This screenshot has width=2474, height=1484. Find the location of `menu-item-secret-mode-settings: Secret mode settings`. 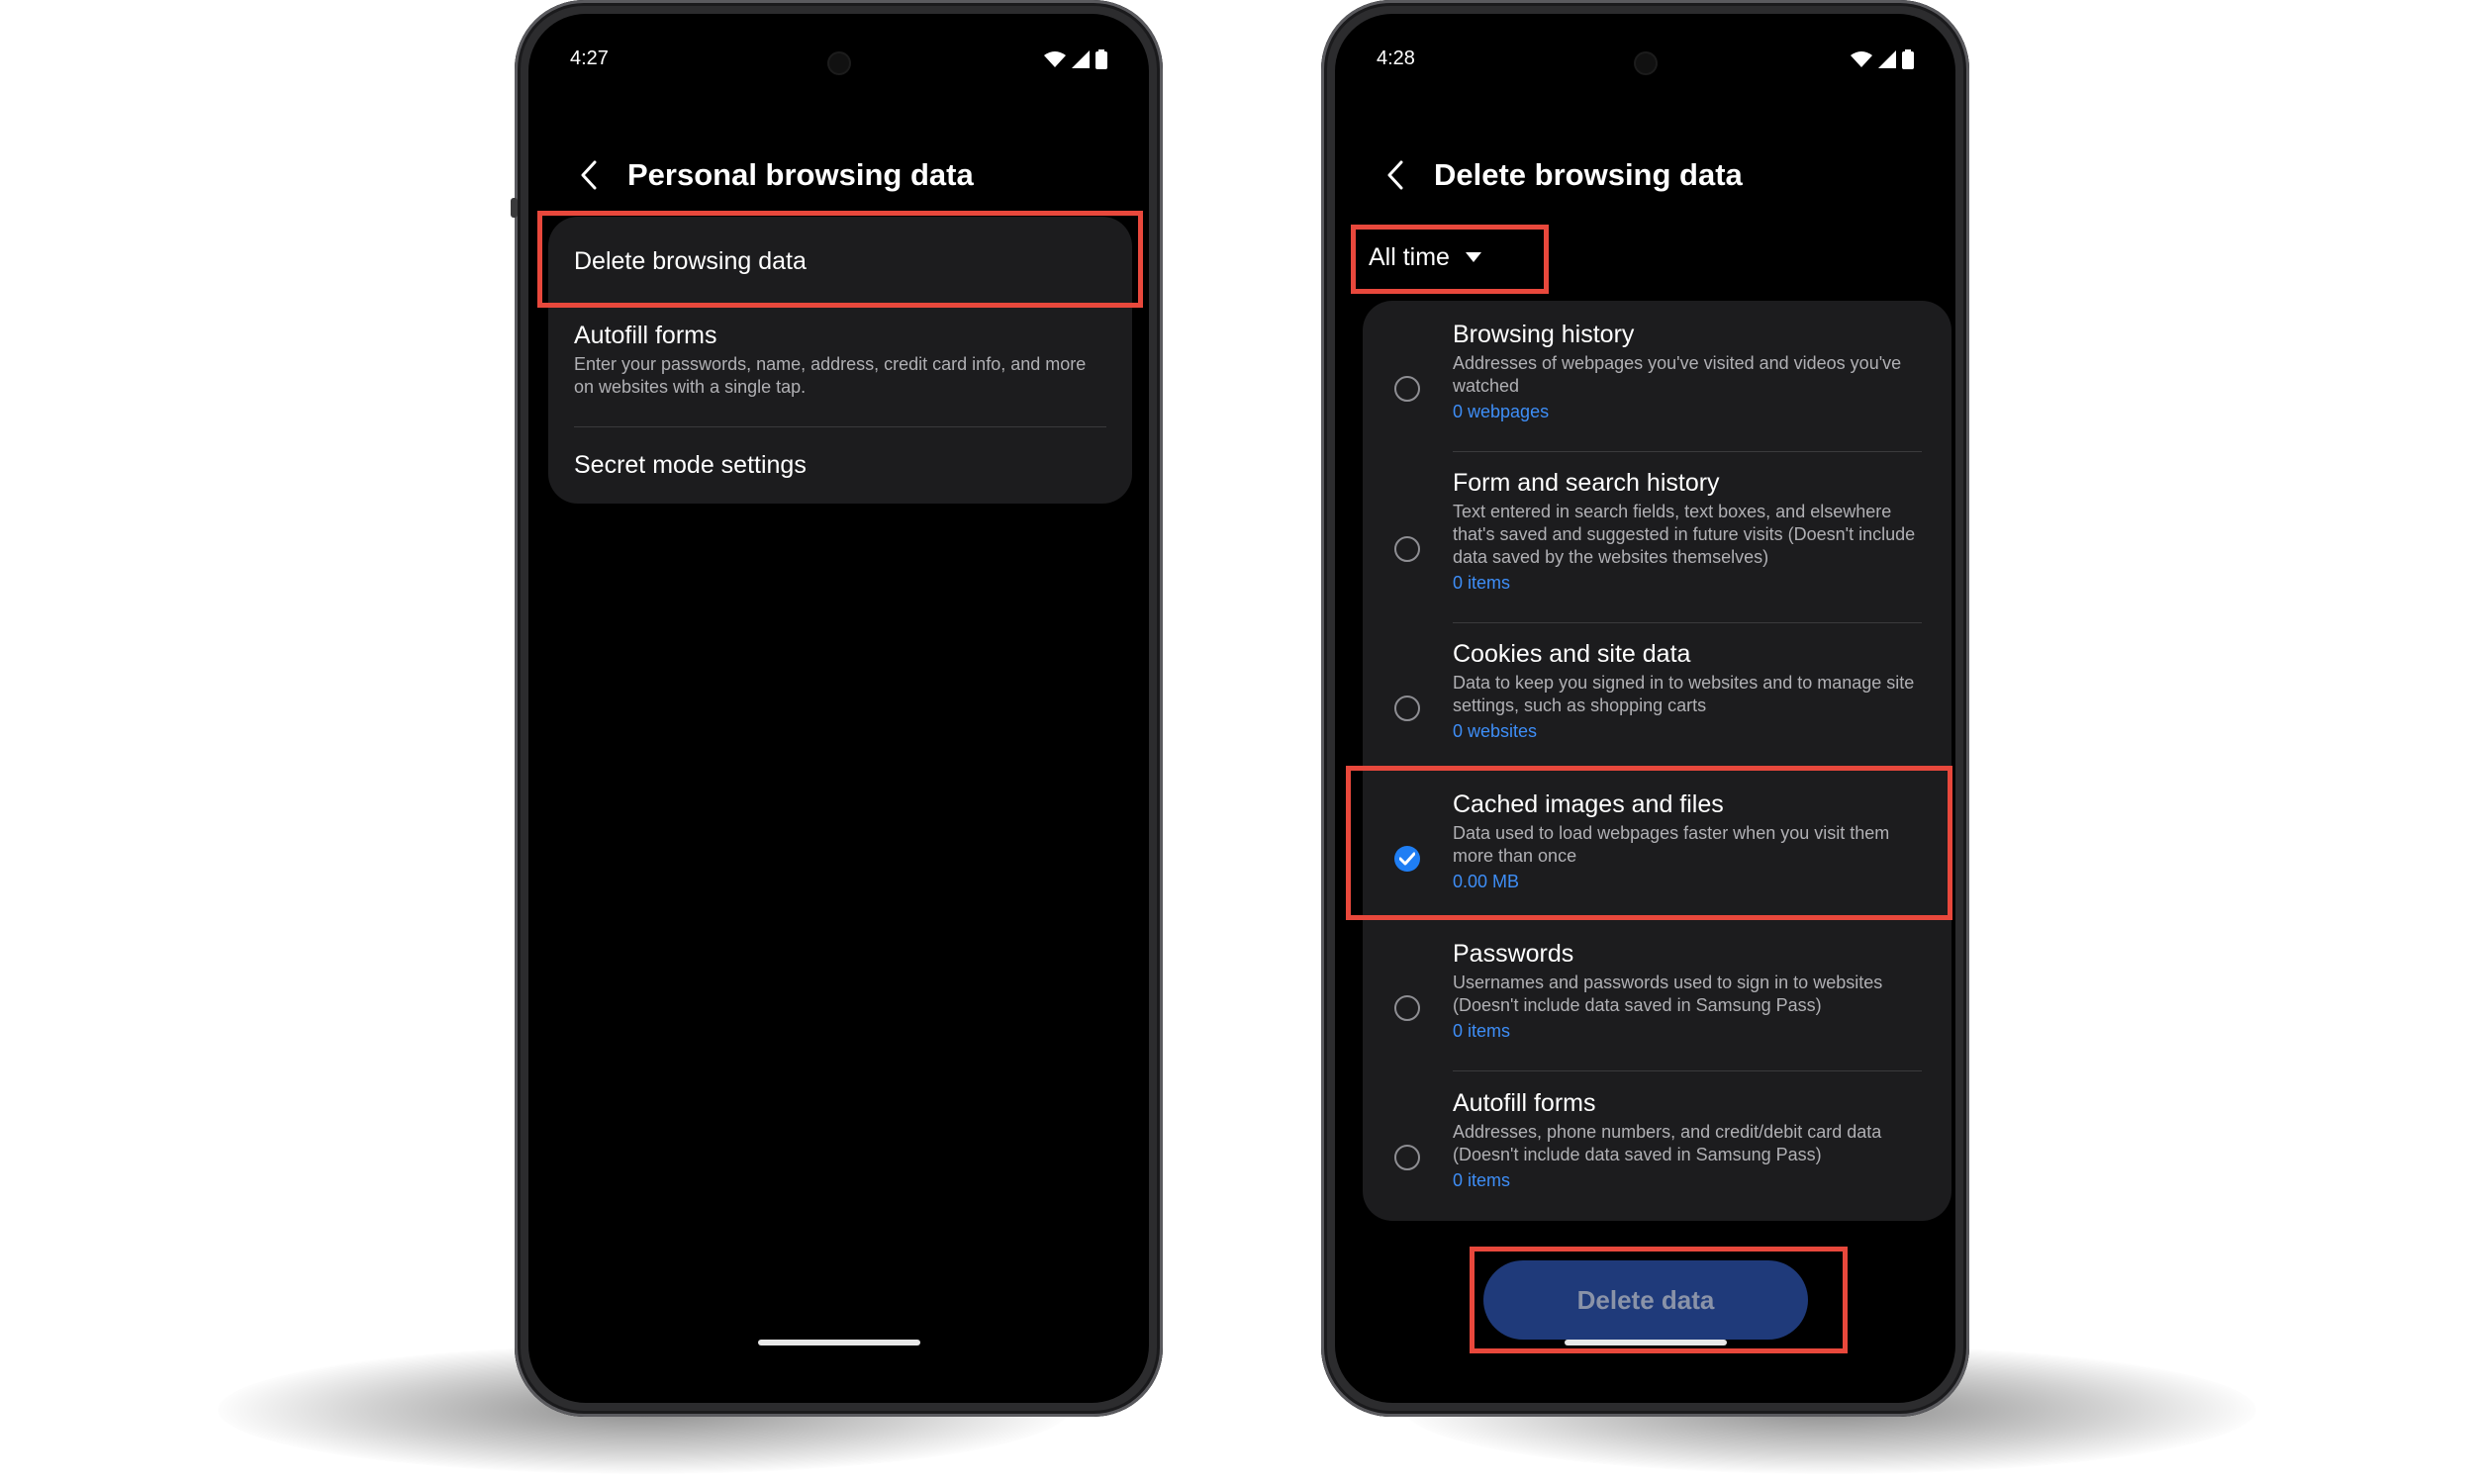

menu-item-secret-mode-settings: Secret mode settings is located at coordinates (840, 465).